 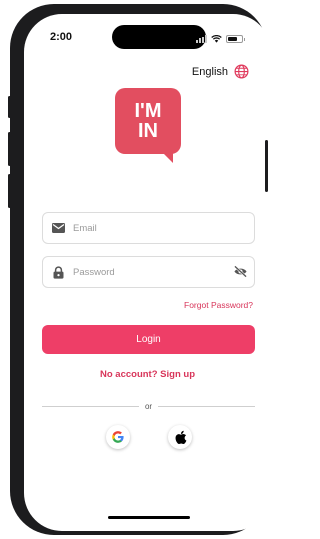 I want to click on password-field, so click(x=148, y=272).